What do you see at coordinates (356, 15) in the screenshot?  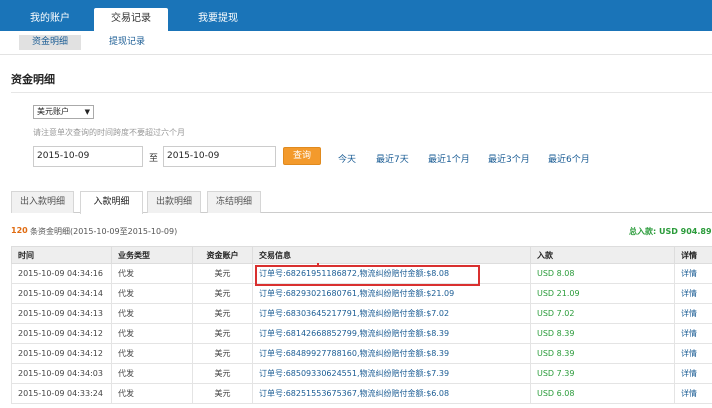 I see `top-nav: 我的账户 交易记录 我要提现` at bounding box center [356, 15].